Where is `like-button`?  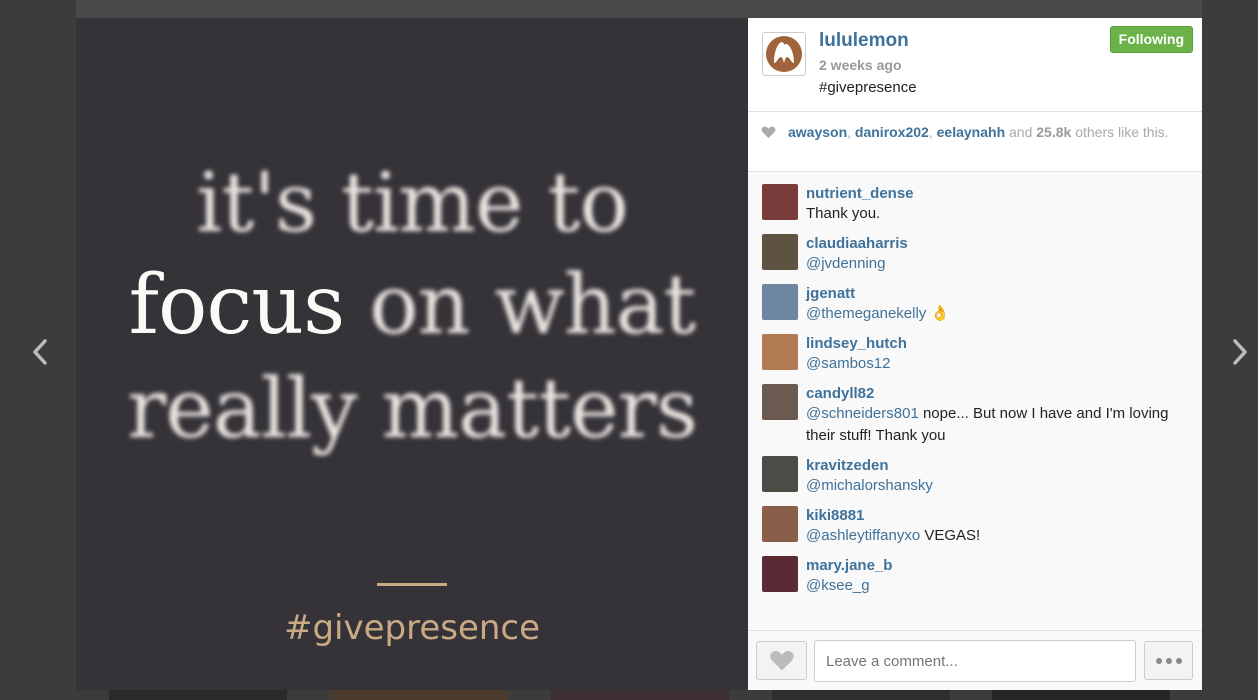 like-button is located at coordinates (781, 660).